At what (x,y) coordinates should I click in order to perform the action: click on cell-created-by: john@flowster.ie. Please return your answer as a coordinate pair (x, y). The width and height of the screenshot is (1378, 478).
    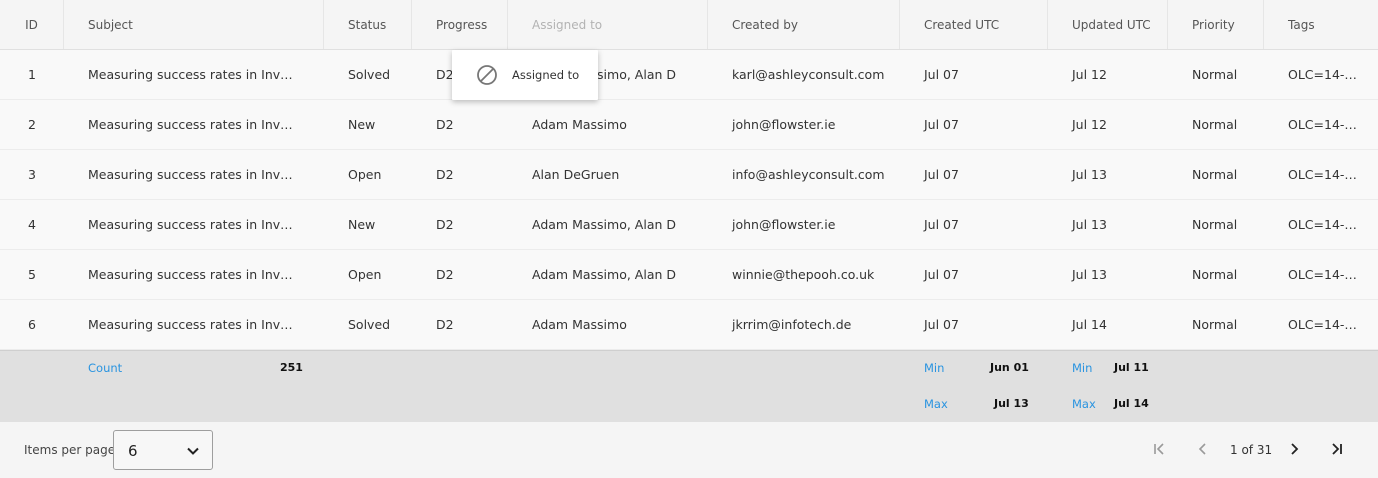
    Looking at the image, I should click on (784, 124).